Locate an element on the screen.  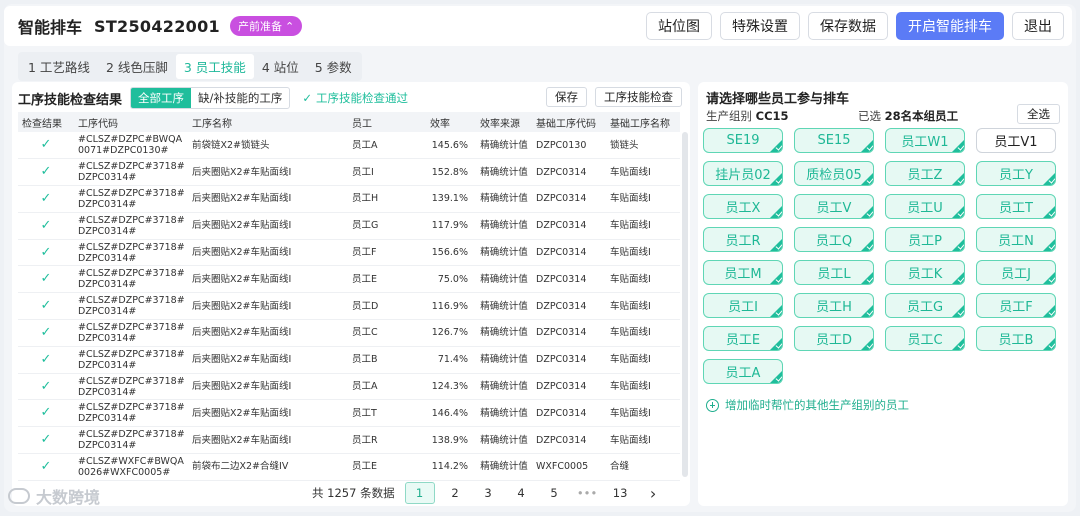
start-smart-scheduling-button: 开启智能排车 is located at coordinates (950, 26).